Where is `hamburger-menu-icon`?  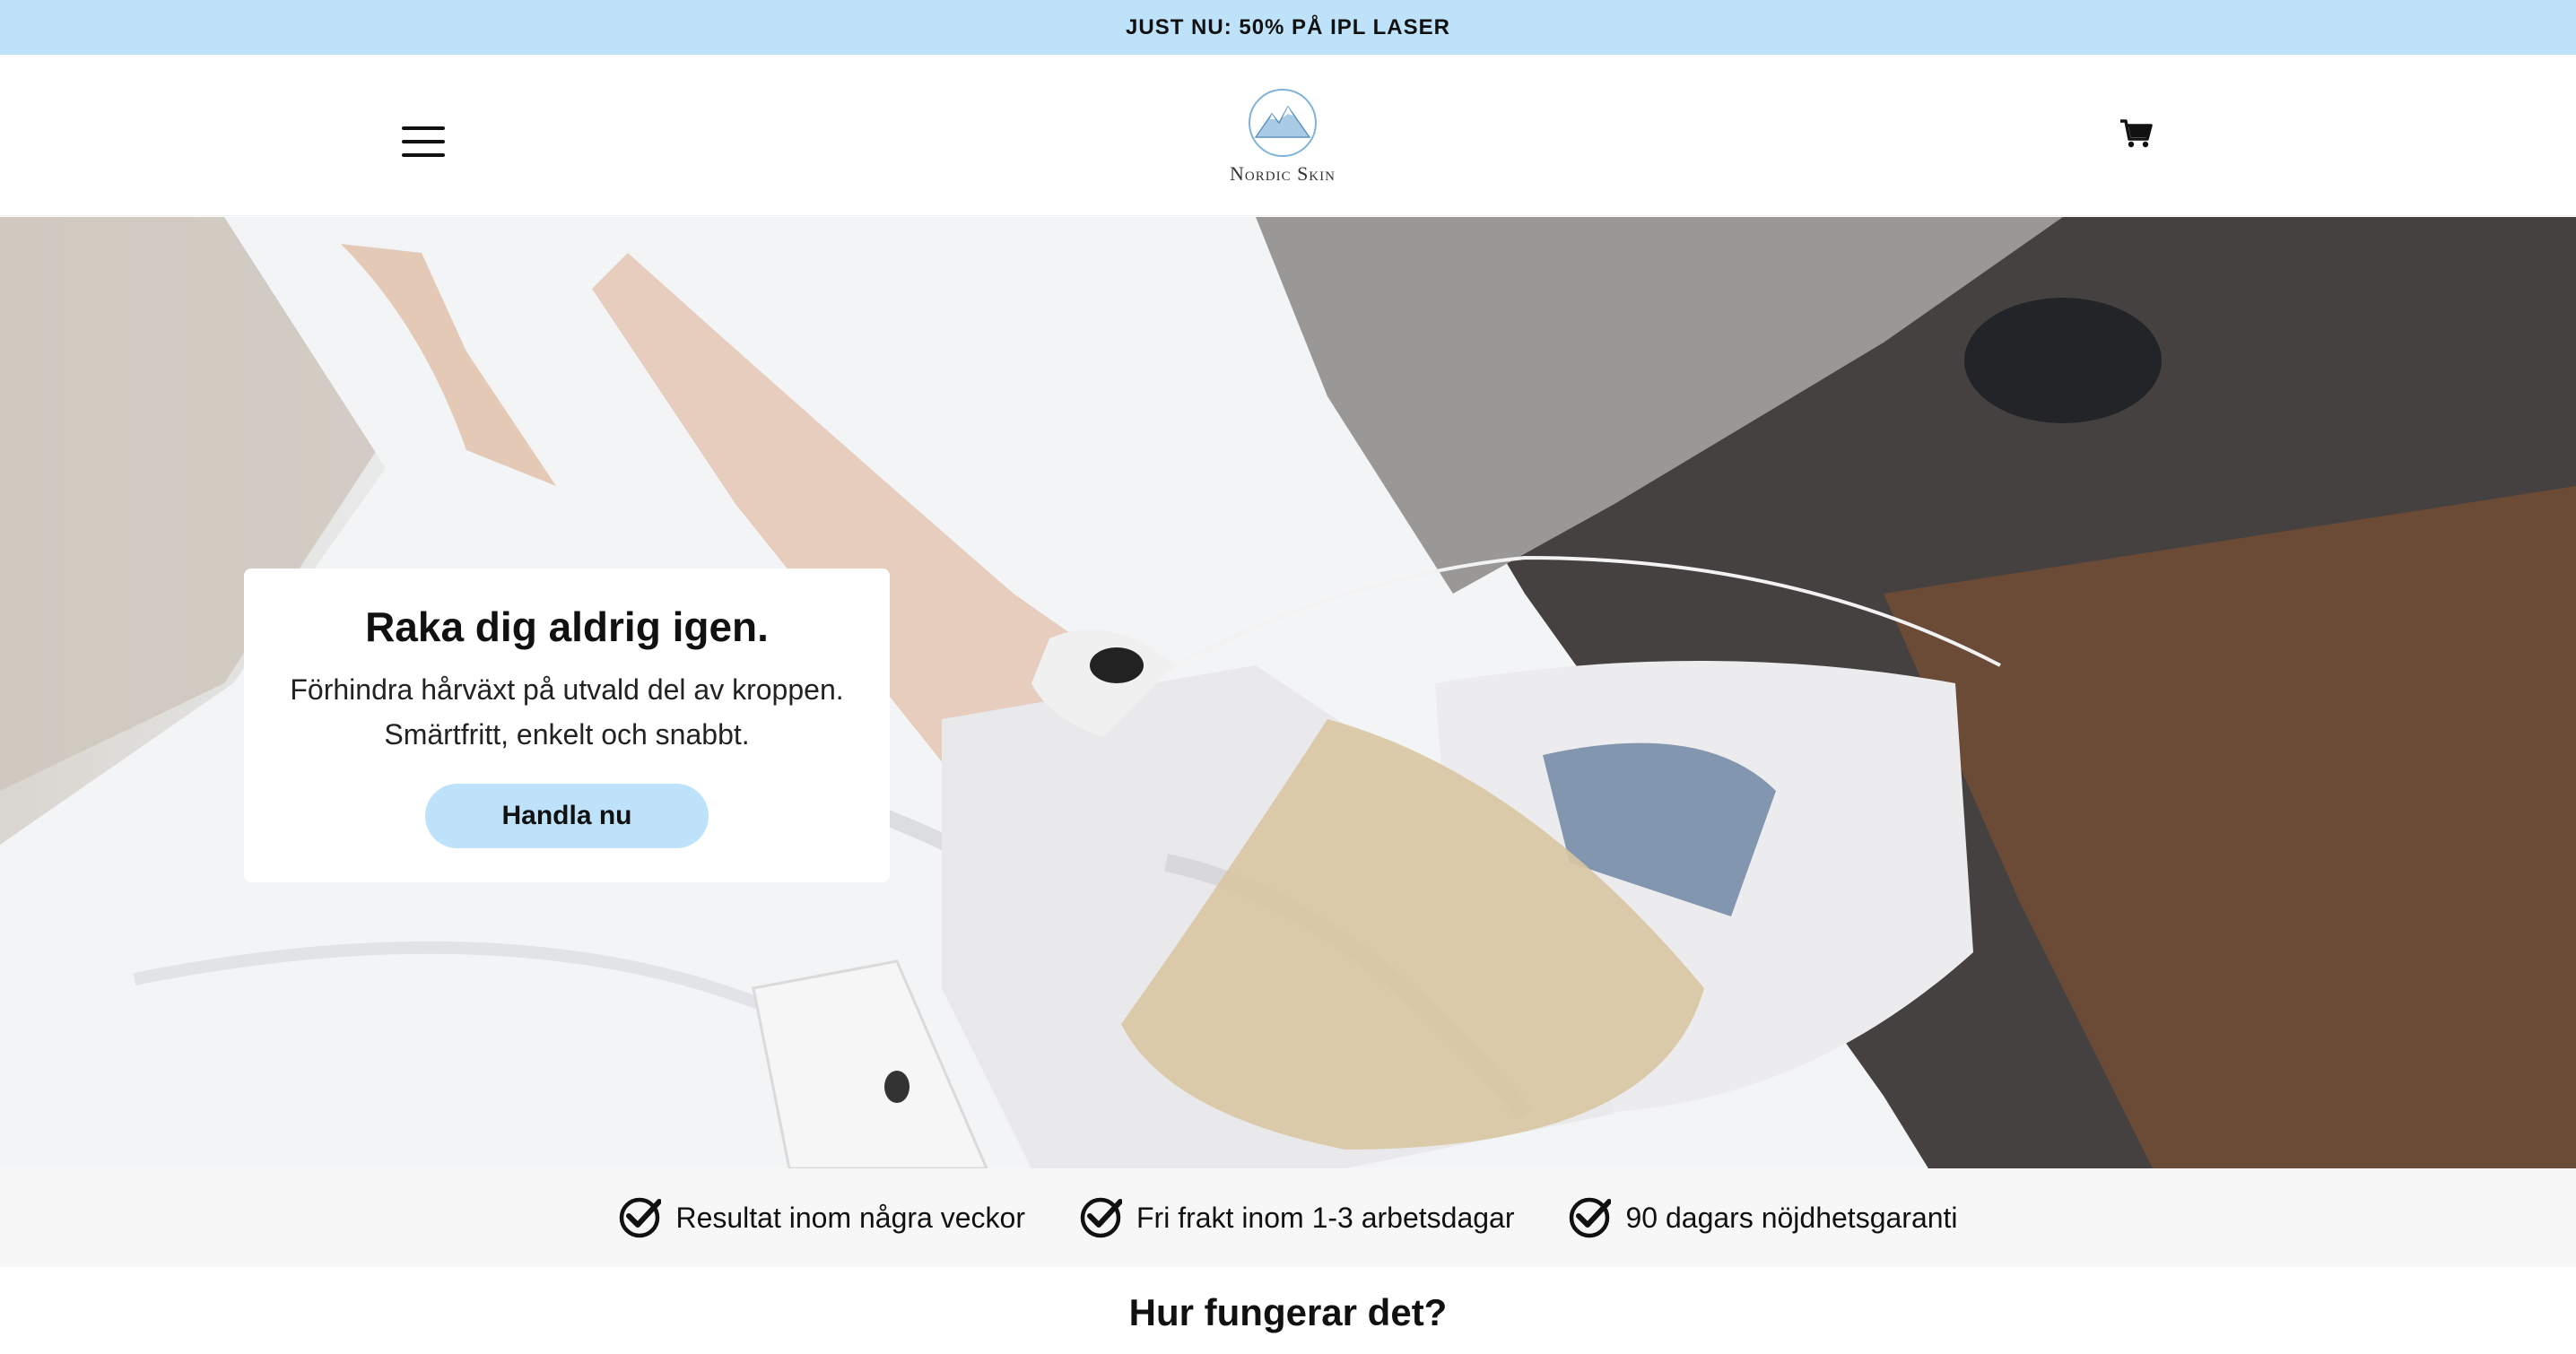 hamburger-menu-icon is located at coordinates (423, 142).